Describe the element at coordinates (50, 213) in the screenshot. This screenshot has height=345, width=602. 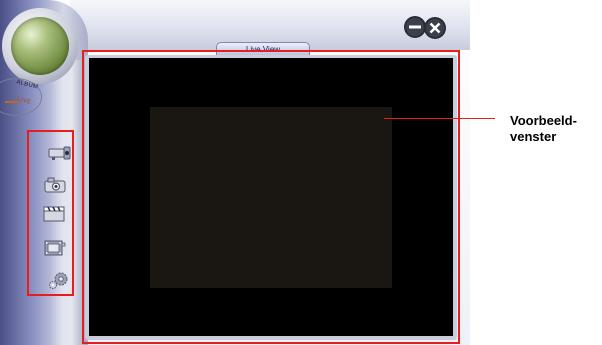
I see `toolbar-highlight` at that location.